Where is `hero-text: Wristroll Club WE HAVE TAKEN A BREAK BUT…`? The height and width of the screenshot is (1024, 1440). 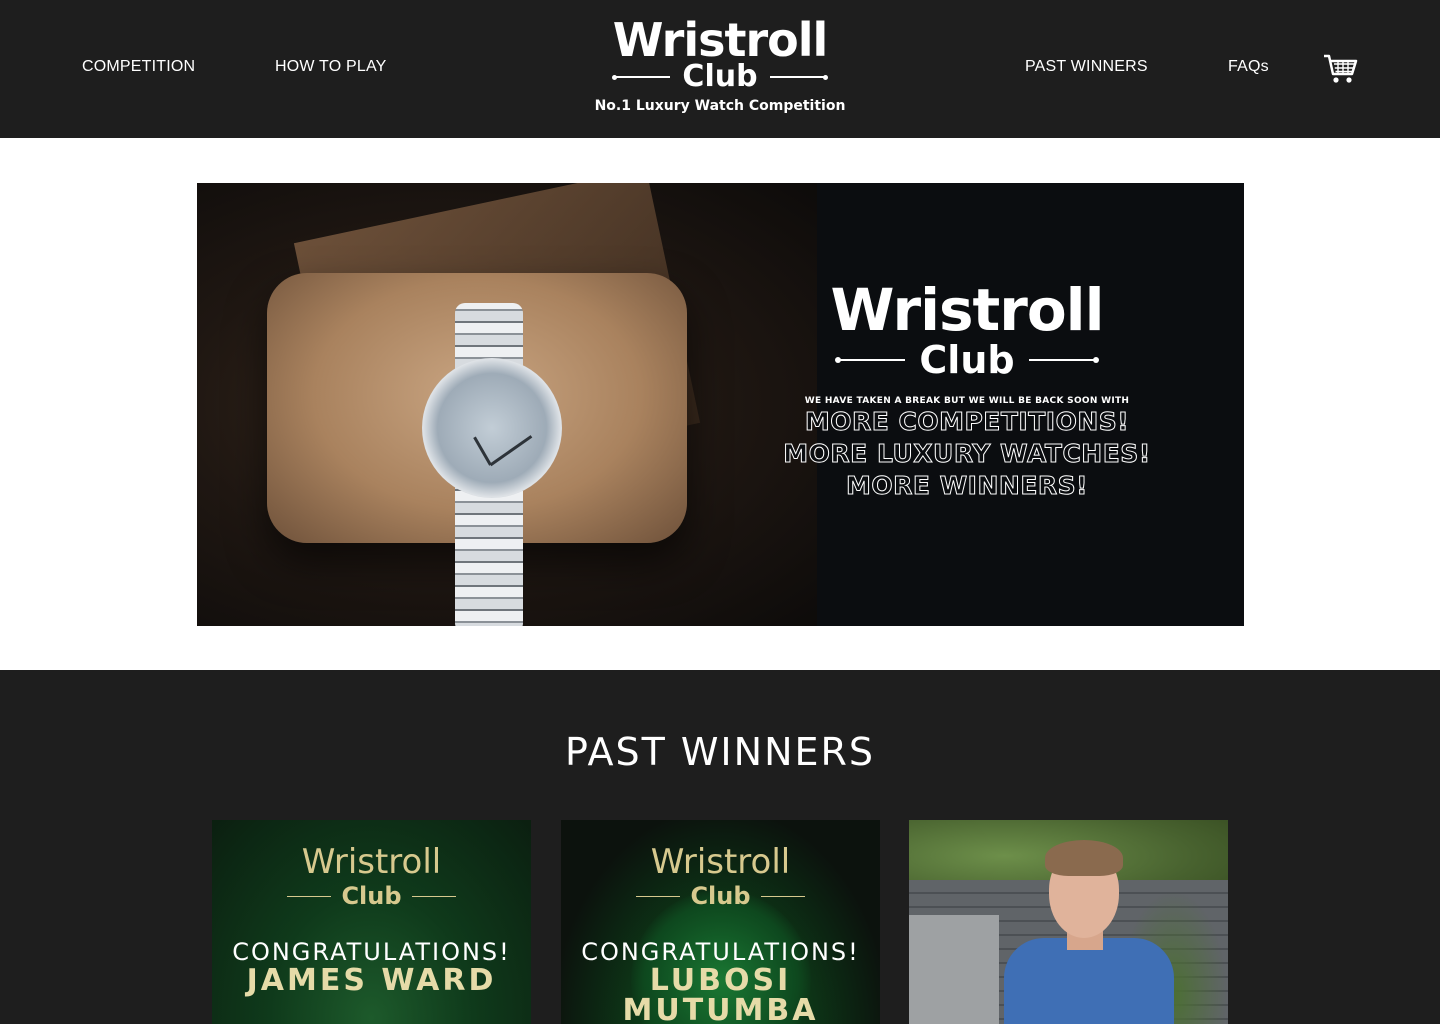
hero-text: Wristroll Club WE HAVE TAKEN A BREAK BUT… is located at coordinates (967, 390).